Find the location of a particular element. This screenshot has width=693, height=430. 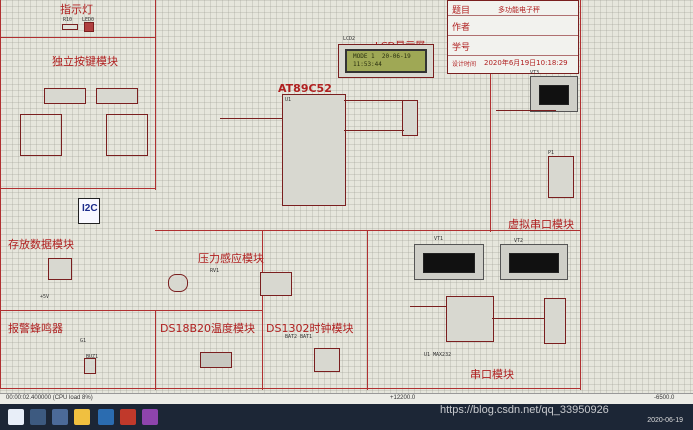

ds18b20-chip is located at coordinates (216, 360).